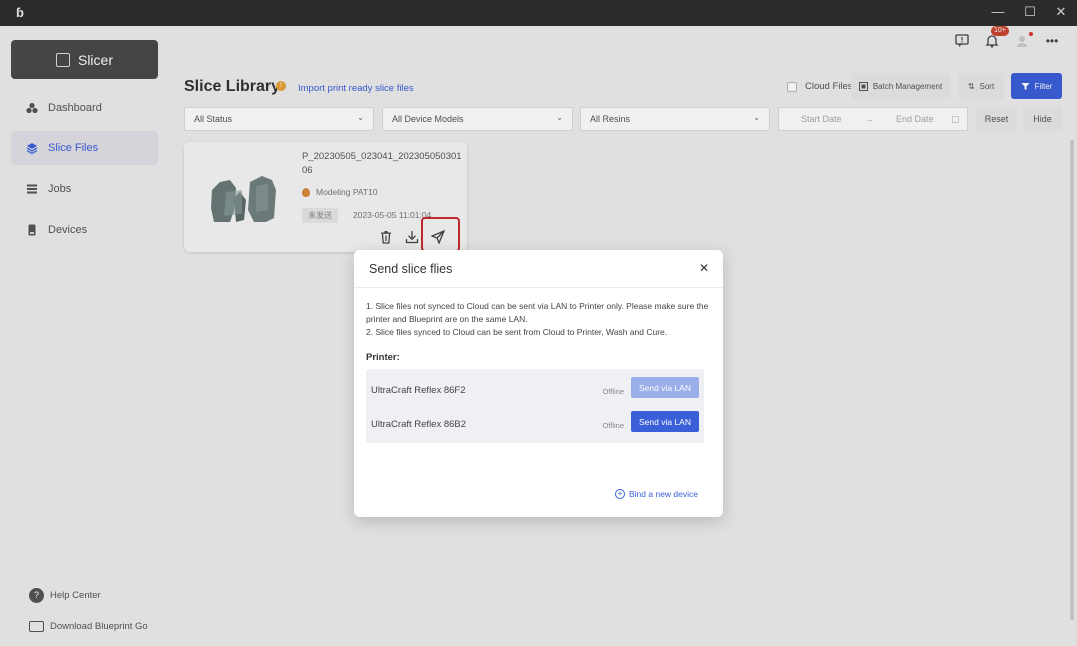 The height and width of the screenshot is (646, 1077). What do you see at coordinates (1061, 12) in the screenshot?
I see `close-window-button: ✕` at bounding box center [1061, 12].